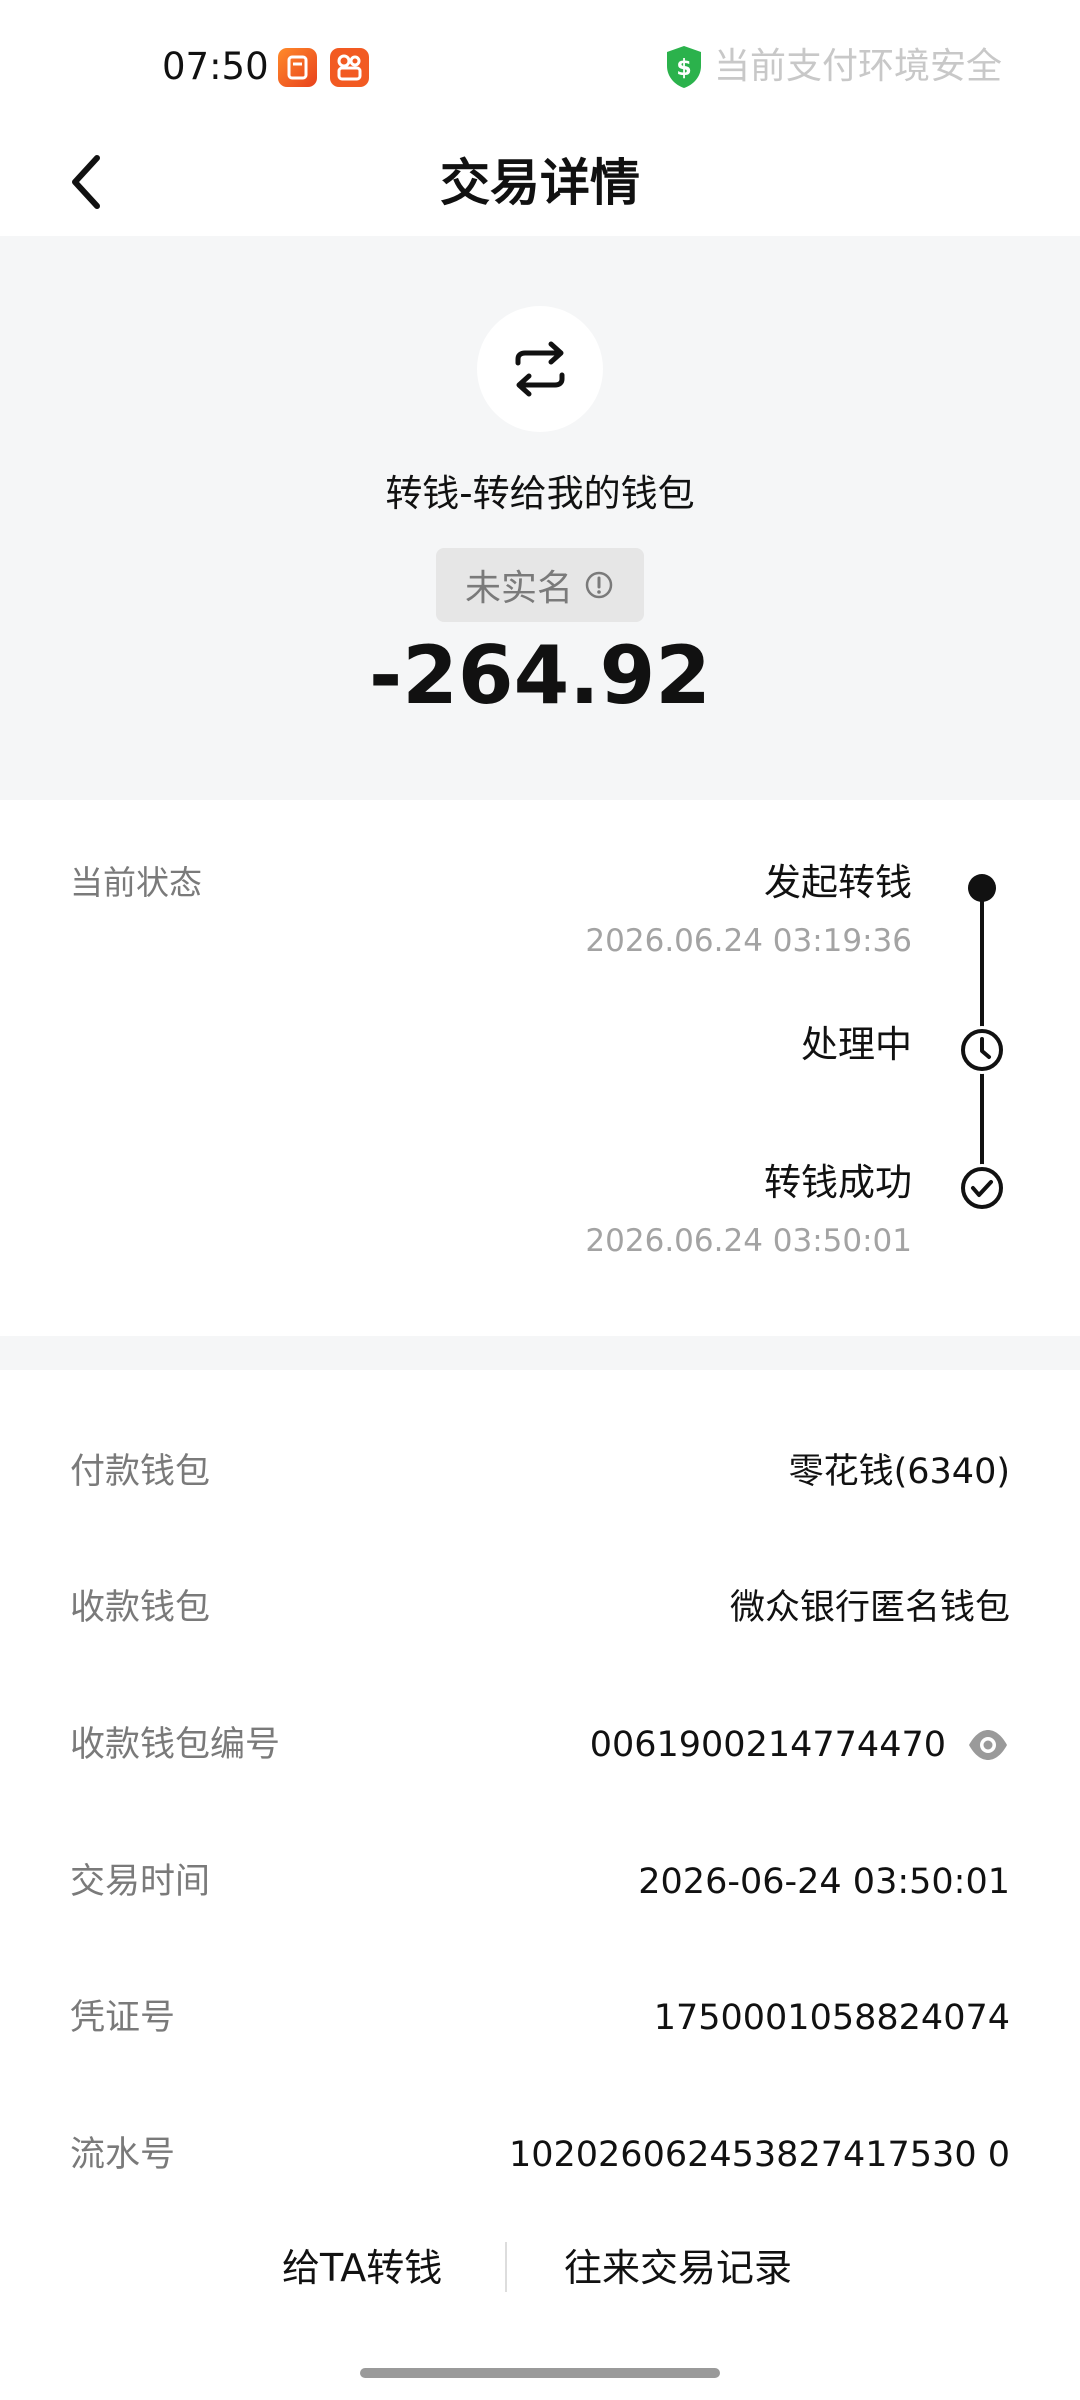  What do you see at coordinates (136, 882) in the screenshot?
I see `status-label: 当前状态` at bounding box center [136, 882].